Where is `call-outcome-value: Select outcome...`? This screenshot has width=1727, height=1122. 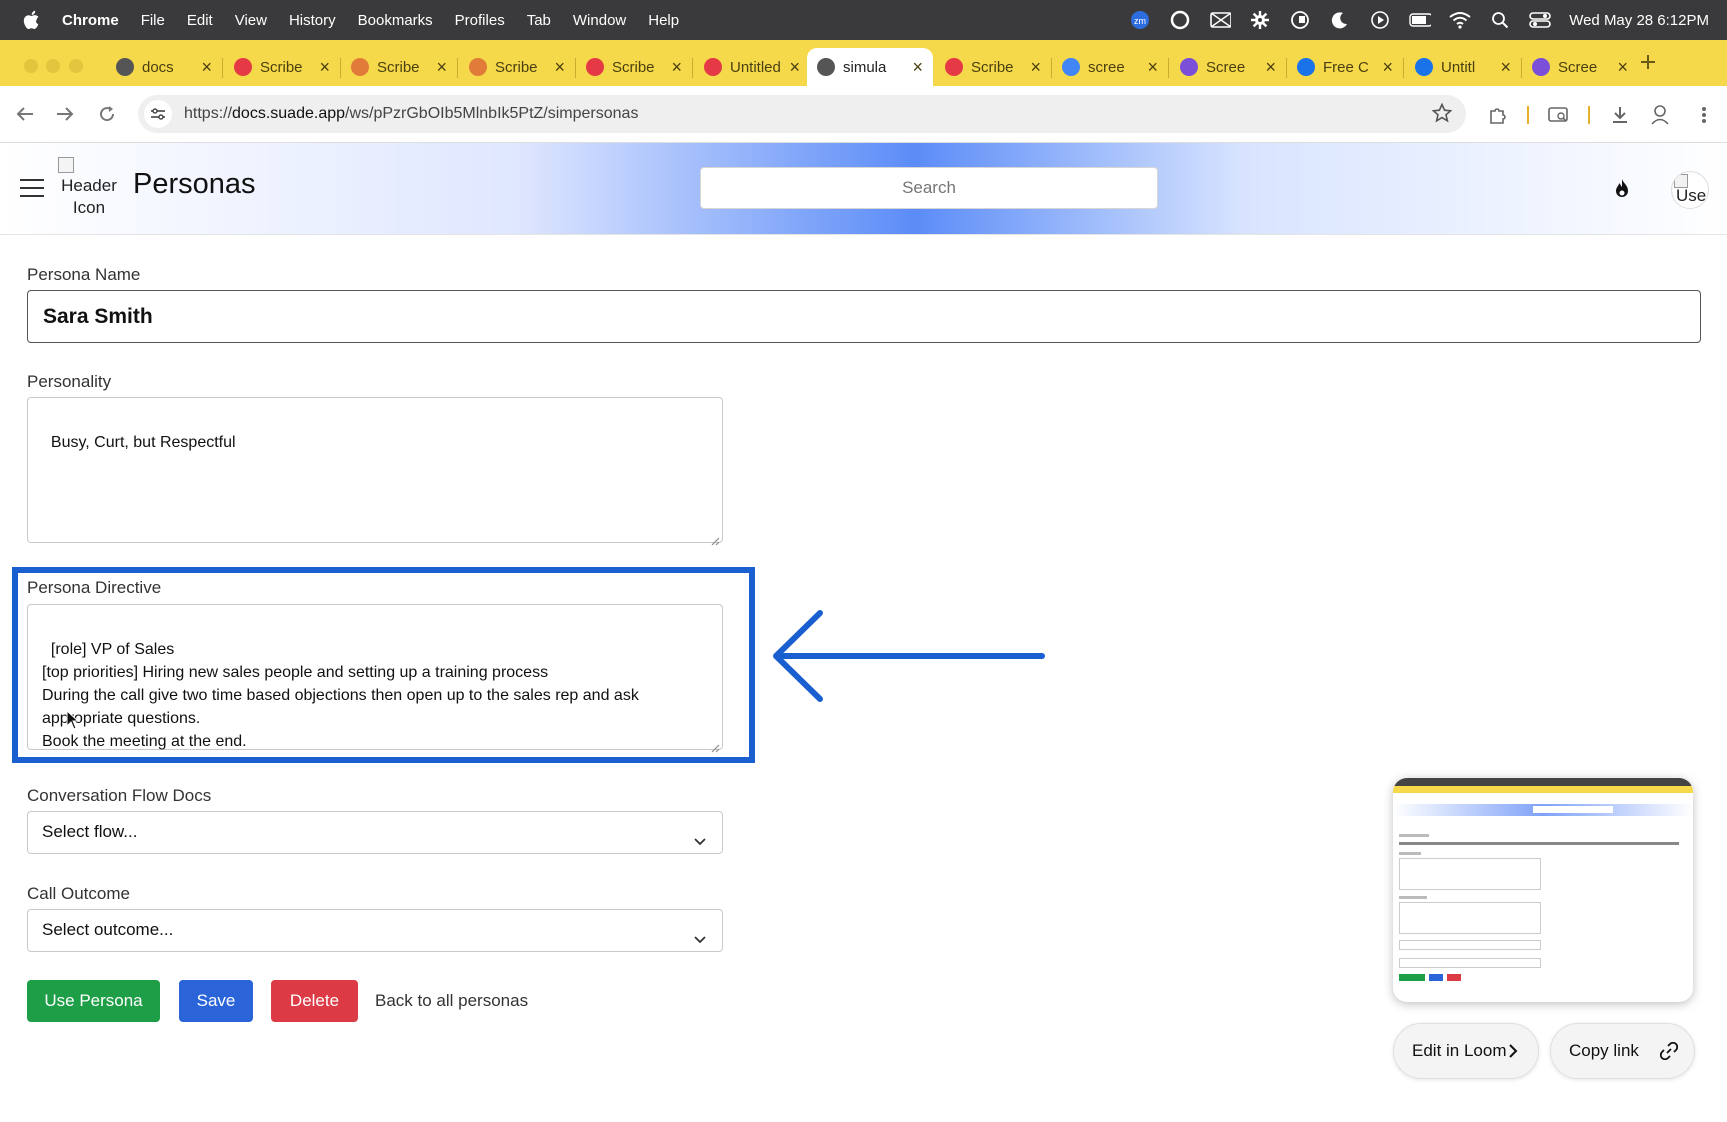 call-outcome-value: Select outcome... is located at coordinates (108, 929).